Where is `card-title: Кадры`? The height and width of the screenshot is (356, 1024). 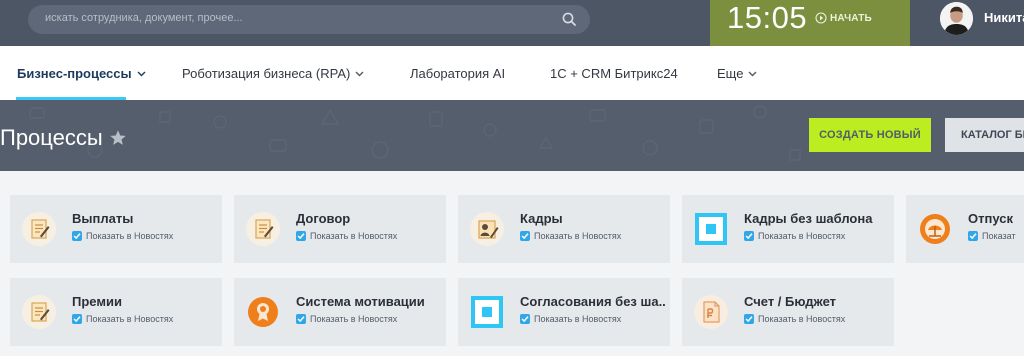
card-title: Кадры is located at coordinates (541, 218).